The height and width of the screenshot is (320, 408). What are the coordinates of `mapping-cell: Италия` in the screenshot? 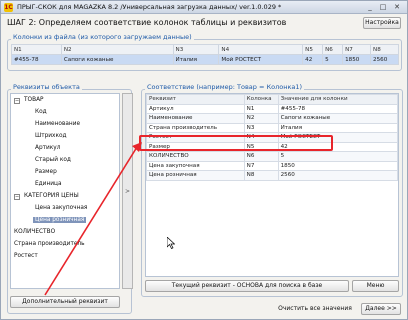 It's located at (338, 127).